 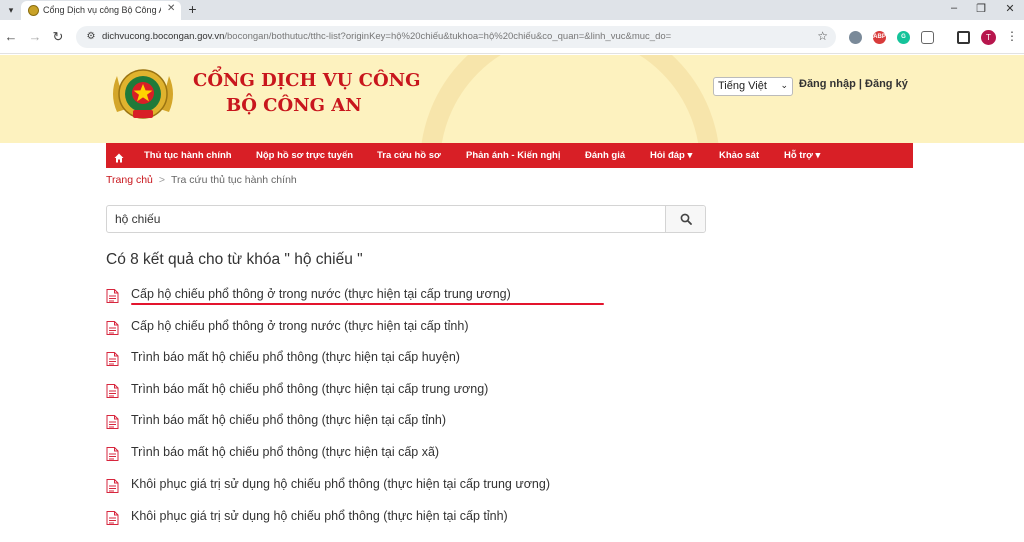 What do you see at coordinates (570, 99) in the screenshot?
I see `header-drum-pattern` at bounding box center [570, 99].